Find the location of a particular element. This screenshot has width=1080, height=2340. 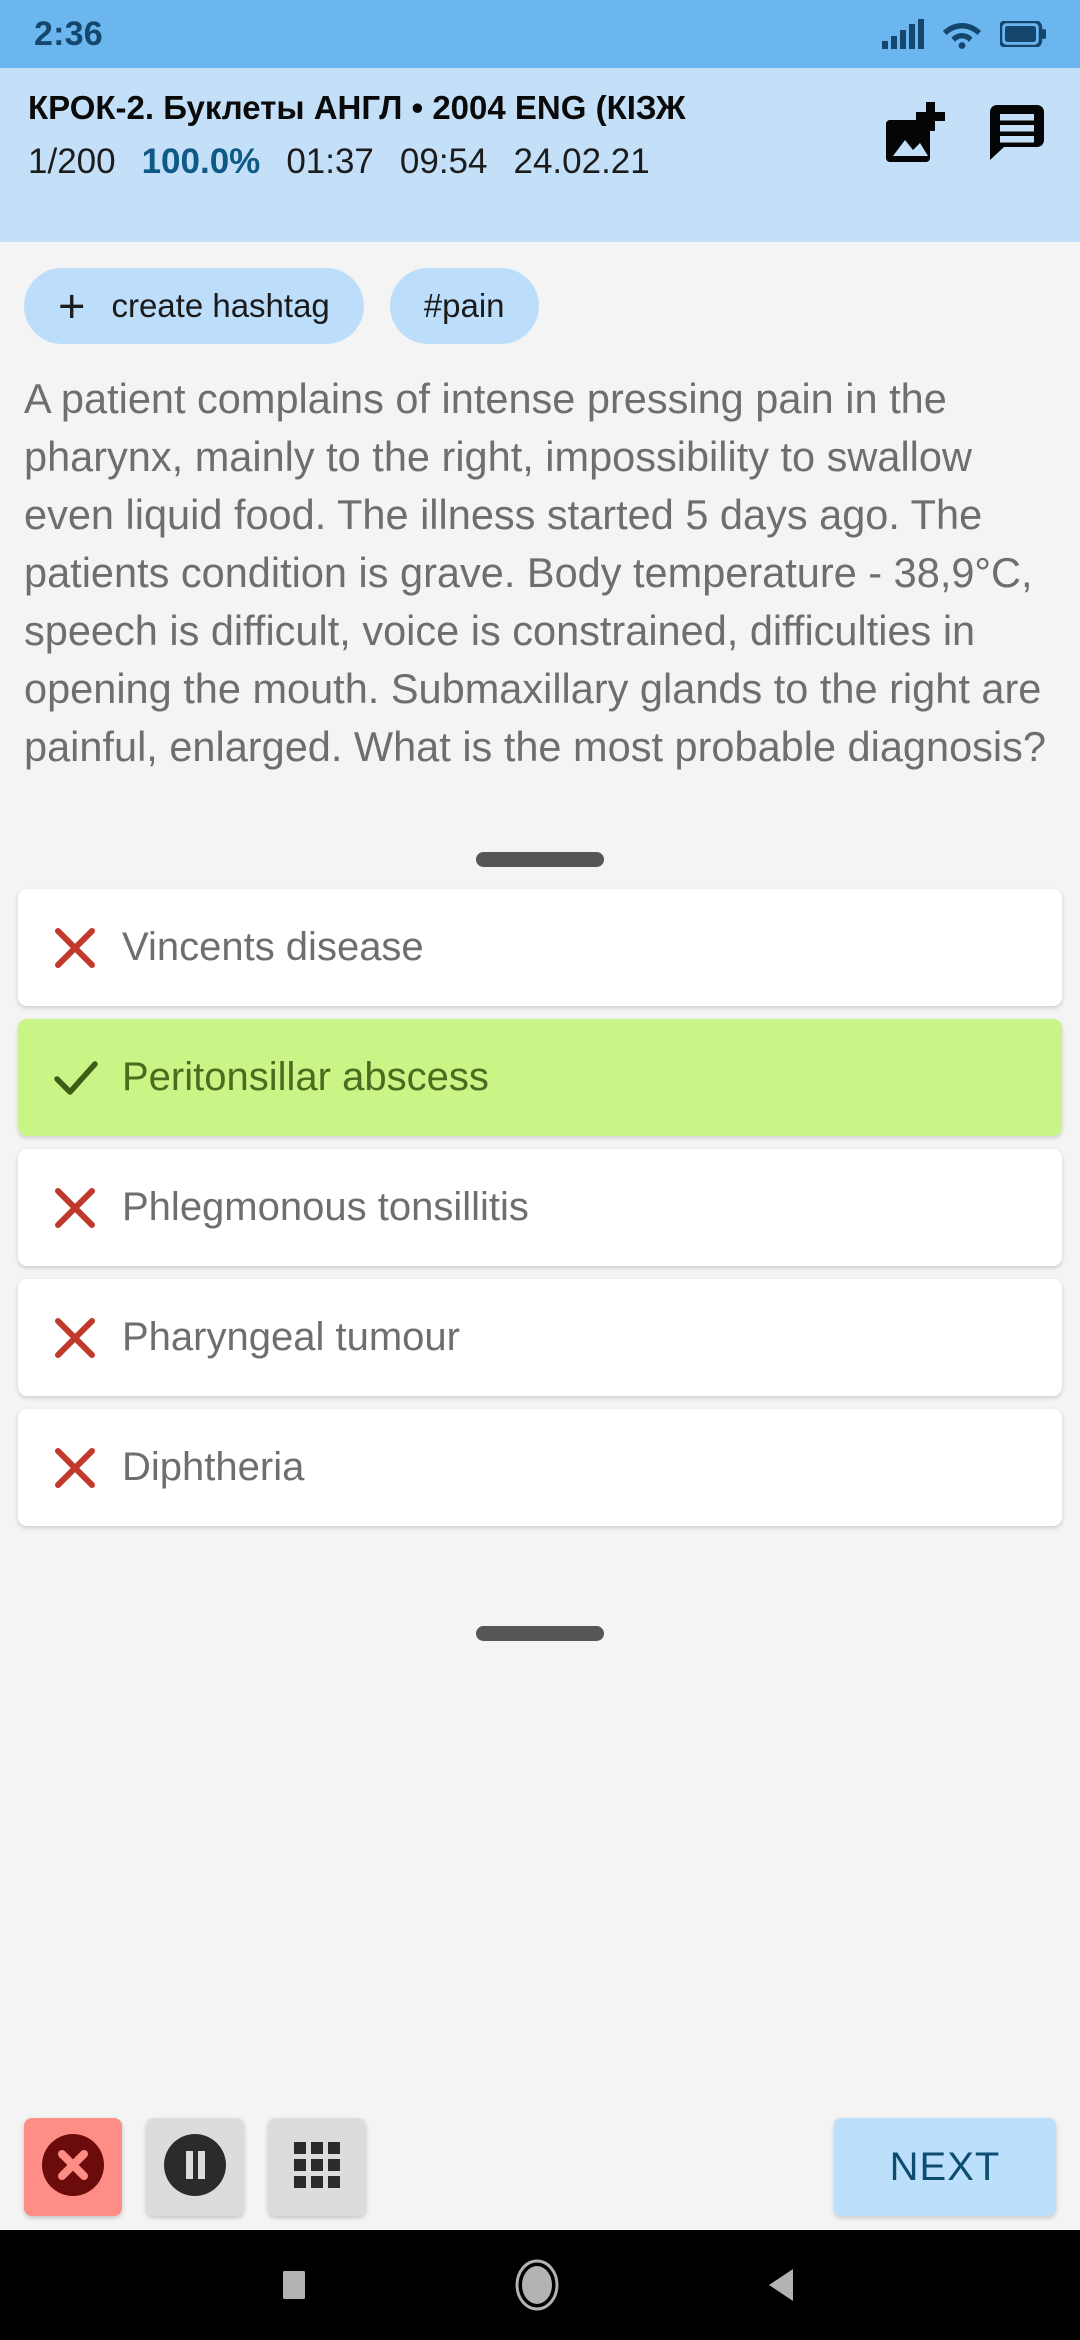

wifi-icon is located at coordinates (962, 34).